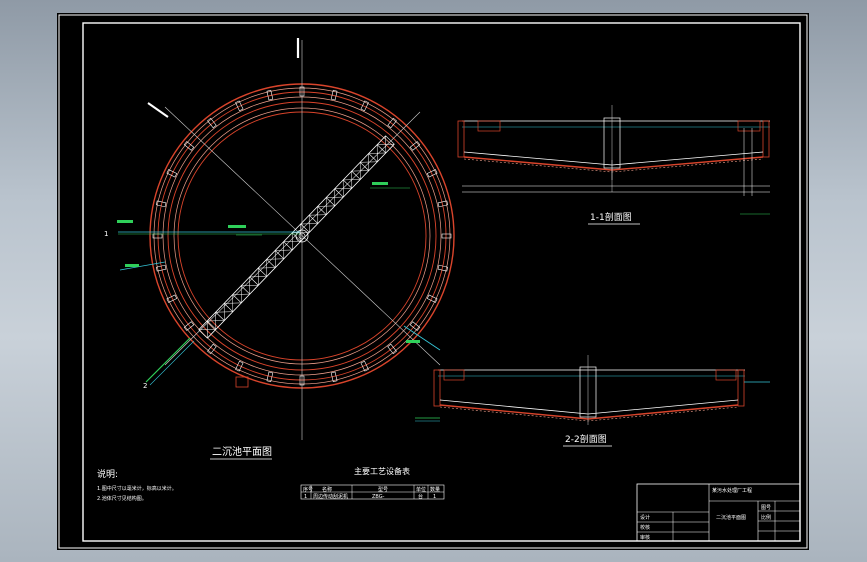 The width and height of the screenshot is (867, 562). Describe the element at coordinates (420, 496) in the screenshot. I see `table-cell: 台` at that location.